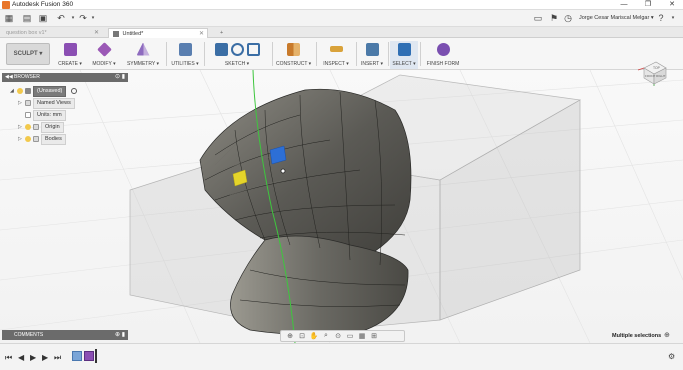 The height and width of the screenshot is (370, 683). What do you see at coordinates (53, 139) in the screenshot?
I see `browser-node-label: Bodies` at bounding box center [53, 139].